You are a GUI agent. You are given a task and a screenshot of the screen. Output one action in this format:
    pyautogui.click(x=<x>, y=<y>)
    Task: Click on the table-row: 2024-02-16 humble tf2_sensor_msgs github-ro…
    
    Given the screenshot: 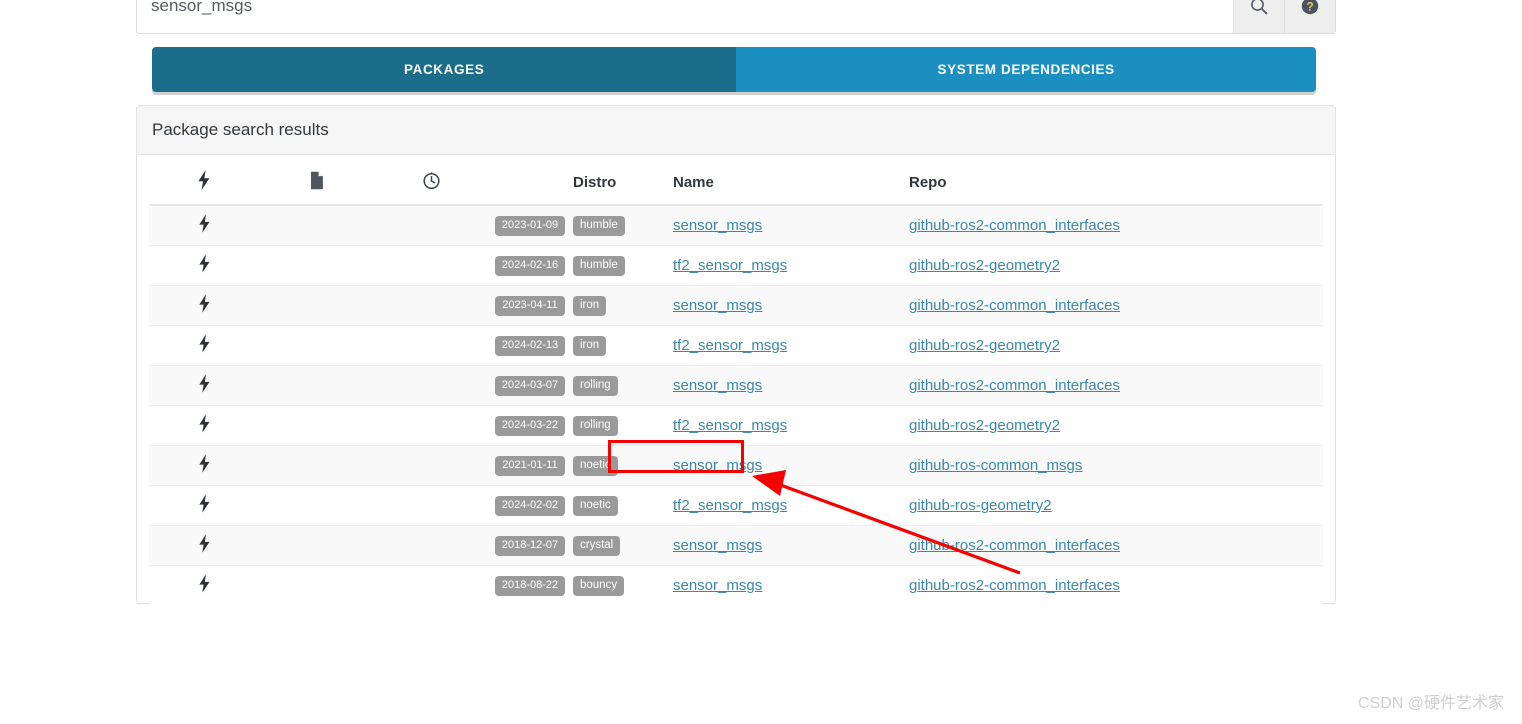 What is the action you would take?
    pyautogui.click(x=736, y=265)
    